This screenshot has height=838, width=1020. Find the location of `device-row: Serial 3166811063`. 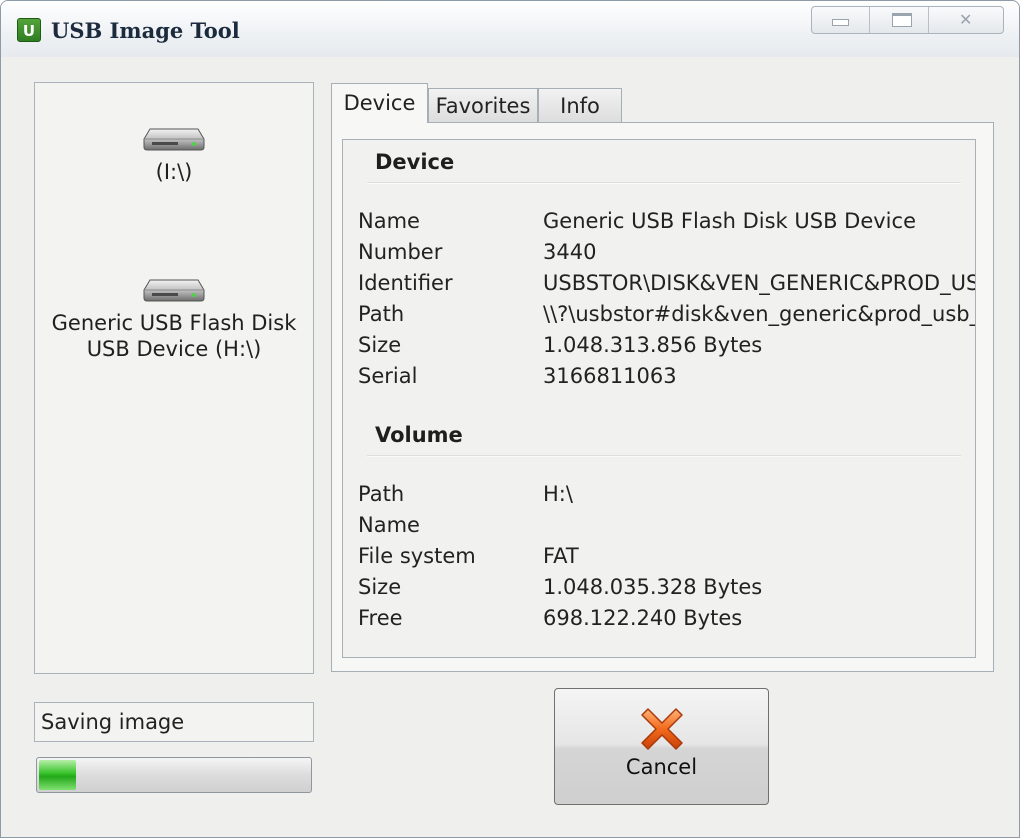

device-row: Serial 3166811063 is located at coordinates (666, 376).